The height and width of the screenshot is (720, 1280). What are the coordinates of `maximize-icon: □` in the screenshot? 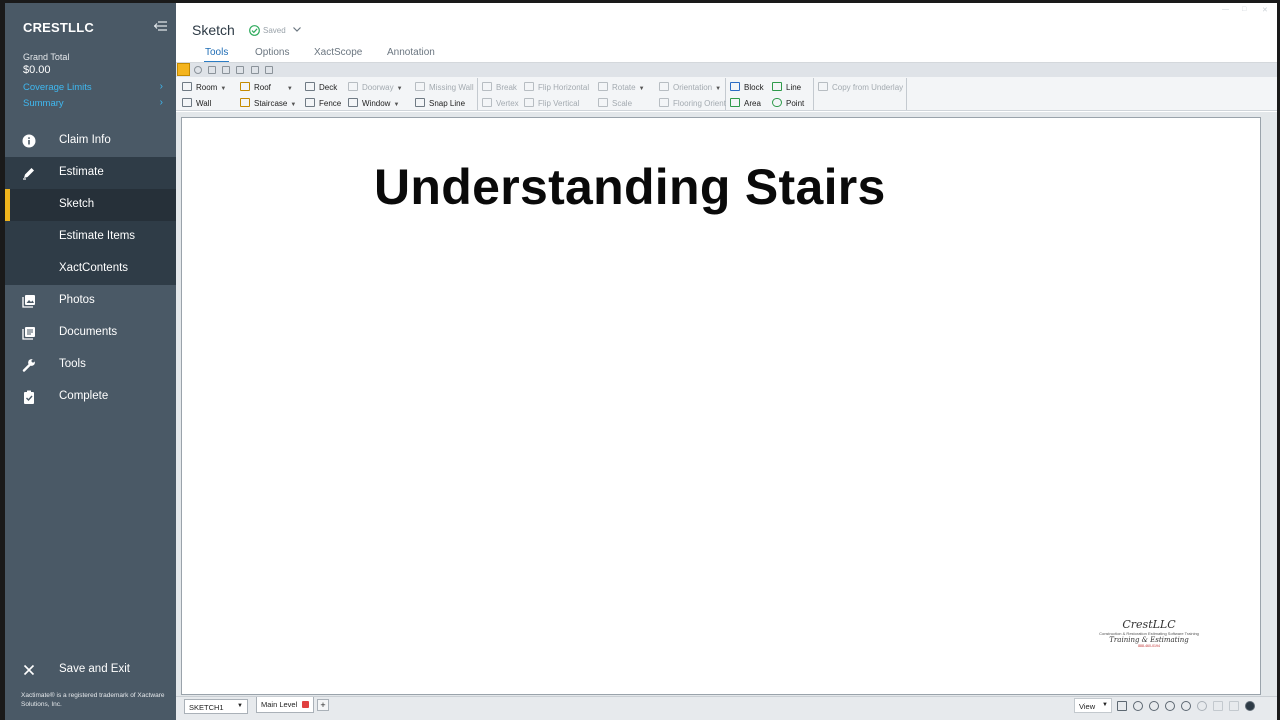 It's located at (1244, 9).